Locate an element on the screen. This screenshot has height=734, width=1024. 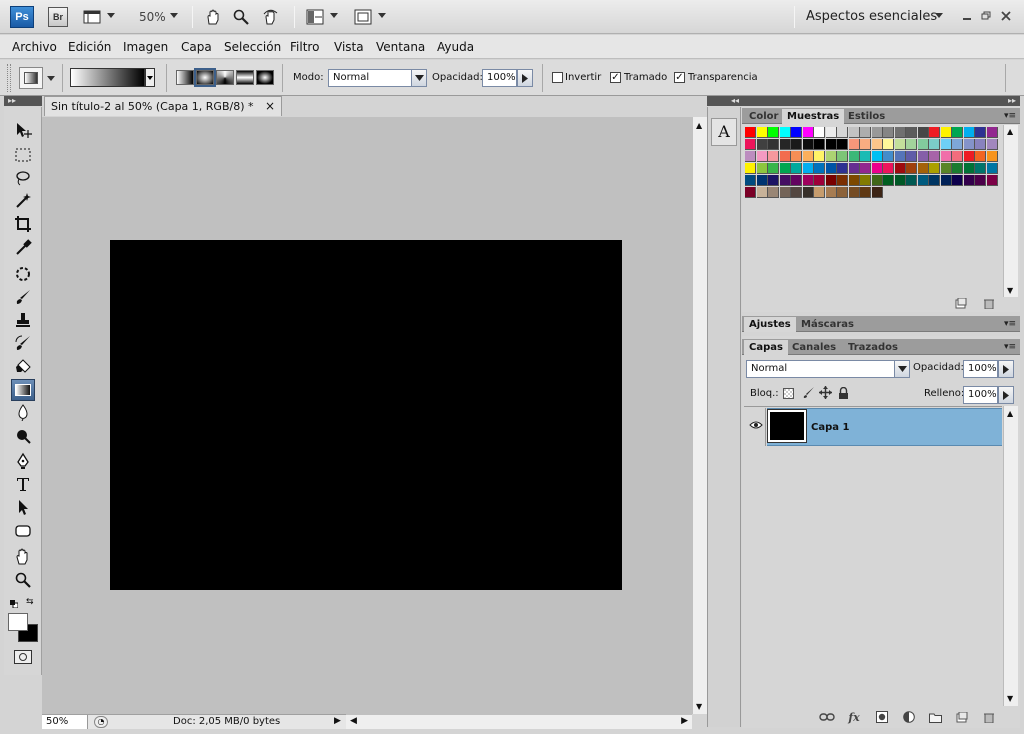
tab-canales: Canales is located at coordinates (814, 347).